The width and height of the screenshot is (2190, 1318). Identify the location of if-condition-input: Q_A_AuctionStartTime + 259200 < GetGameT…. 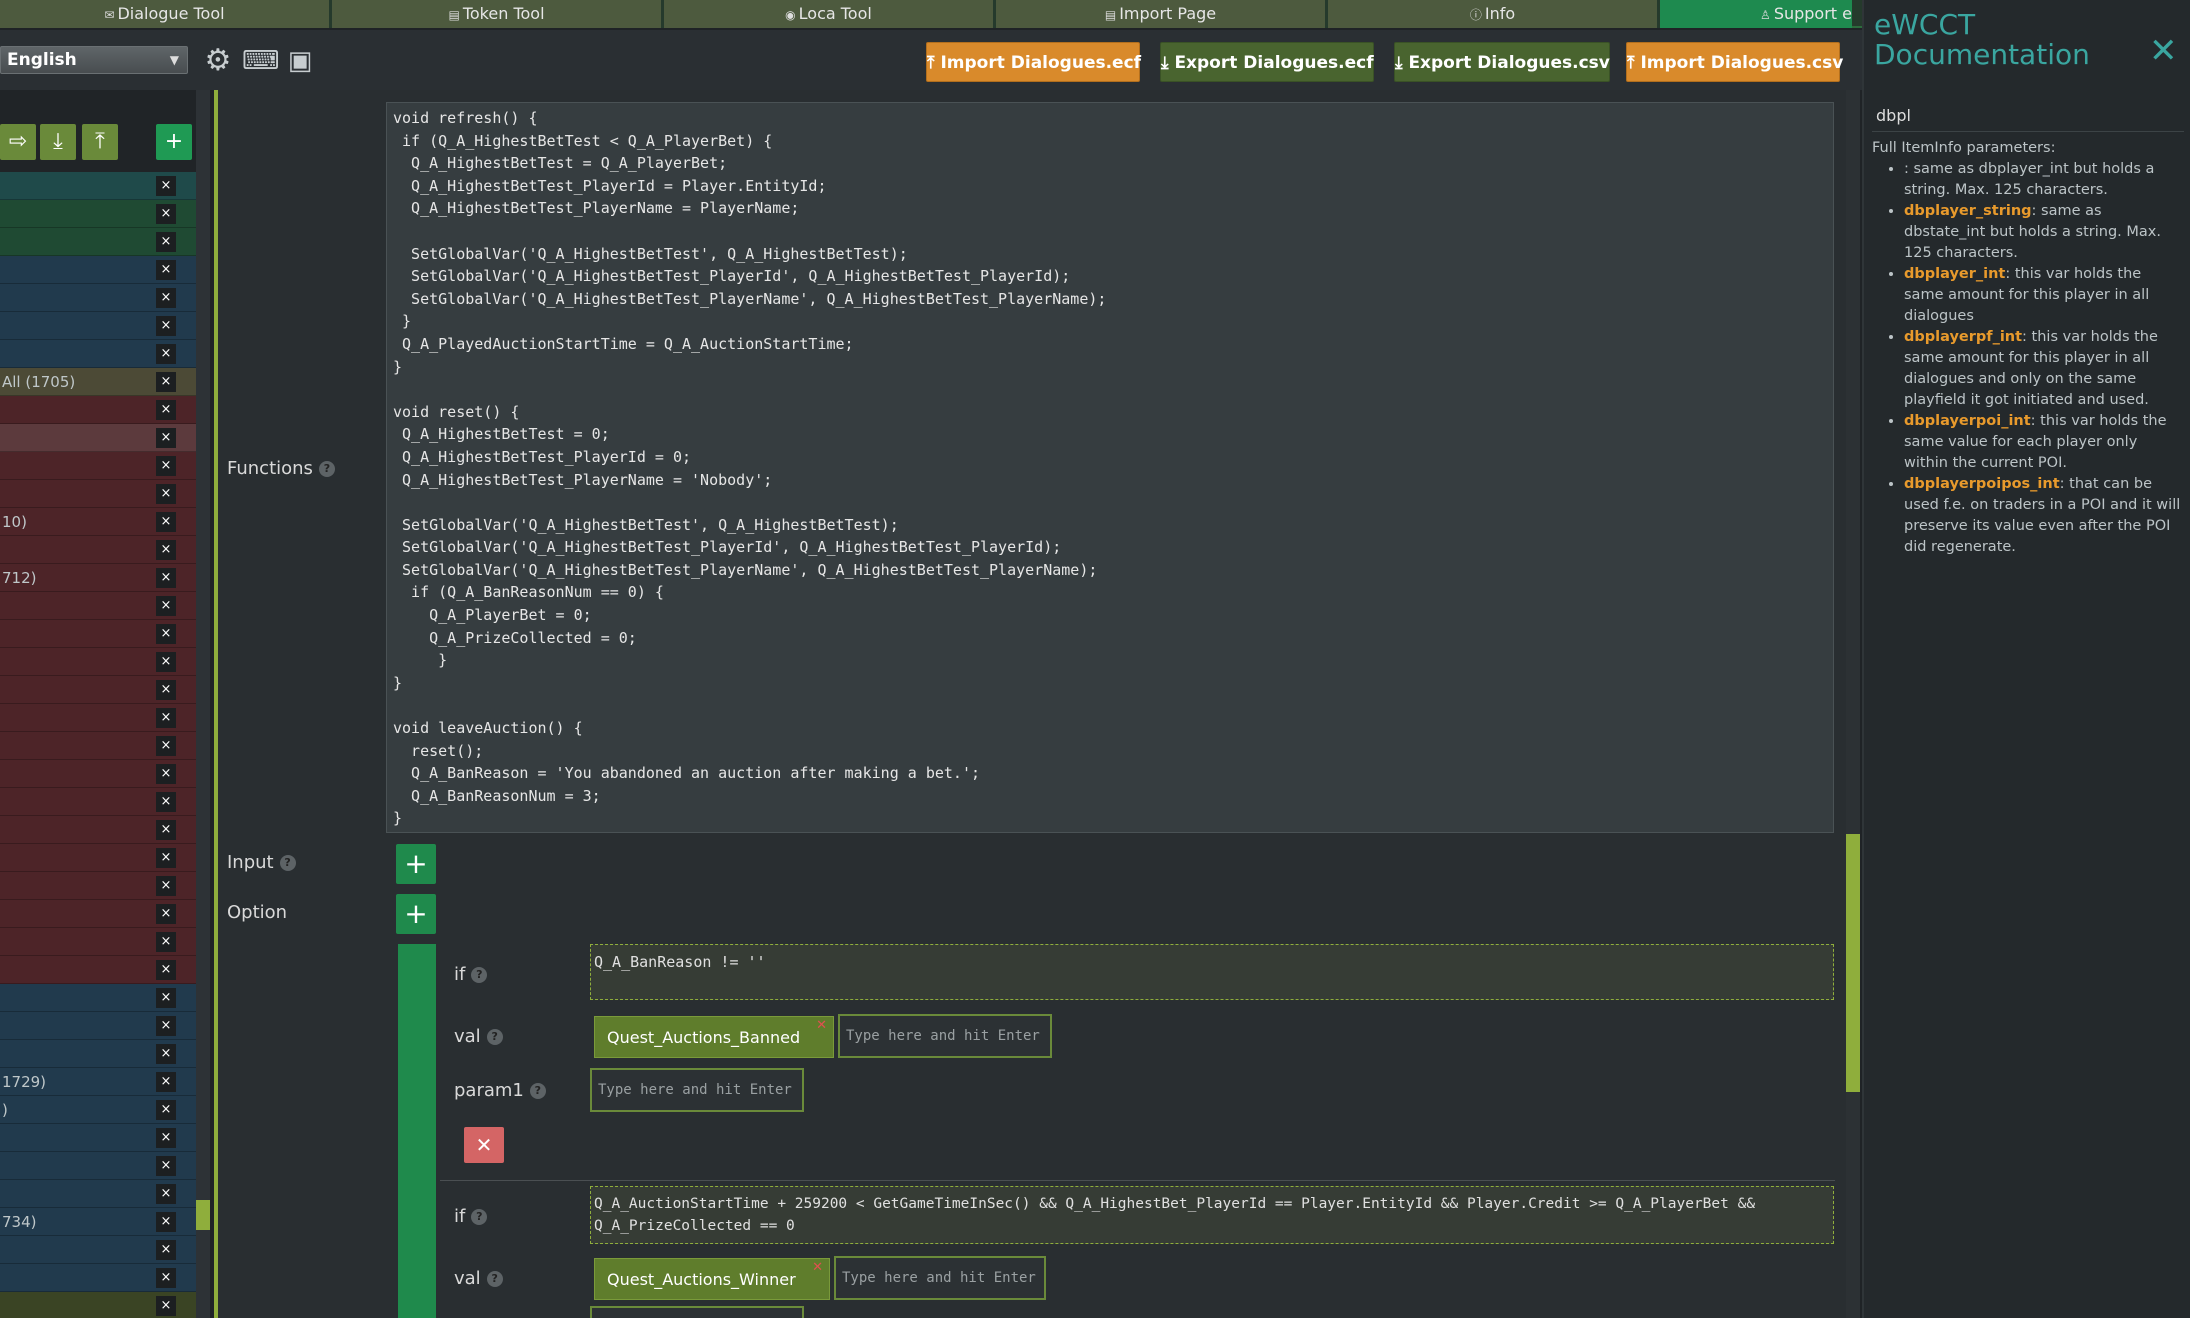
(1212, 1215).